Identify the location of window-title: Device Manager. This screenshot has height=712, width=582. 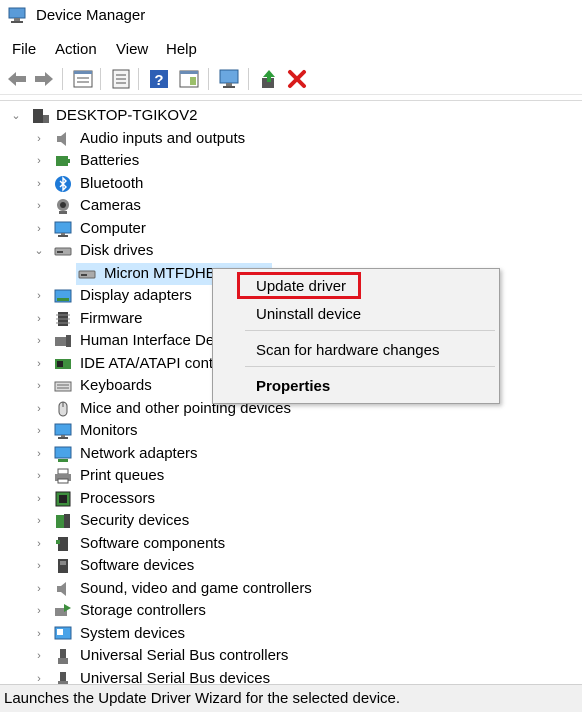
(91, 15).